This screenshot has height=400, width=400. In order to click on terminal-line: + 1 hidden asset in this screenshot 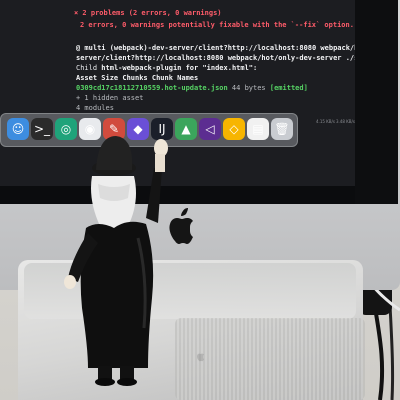, I will do `click(109, 98)`.